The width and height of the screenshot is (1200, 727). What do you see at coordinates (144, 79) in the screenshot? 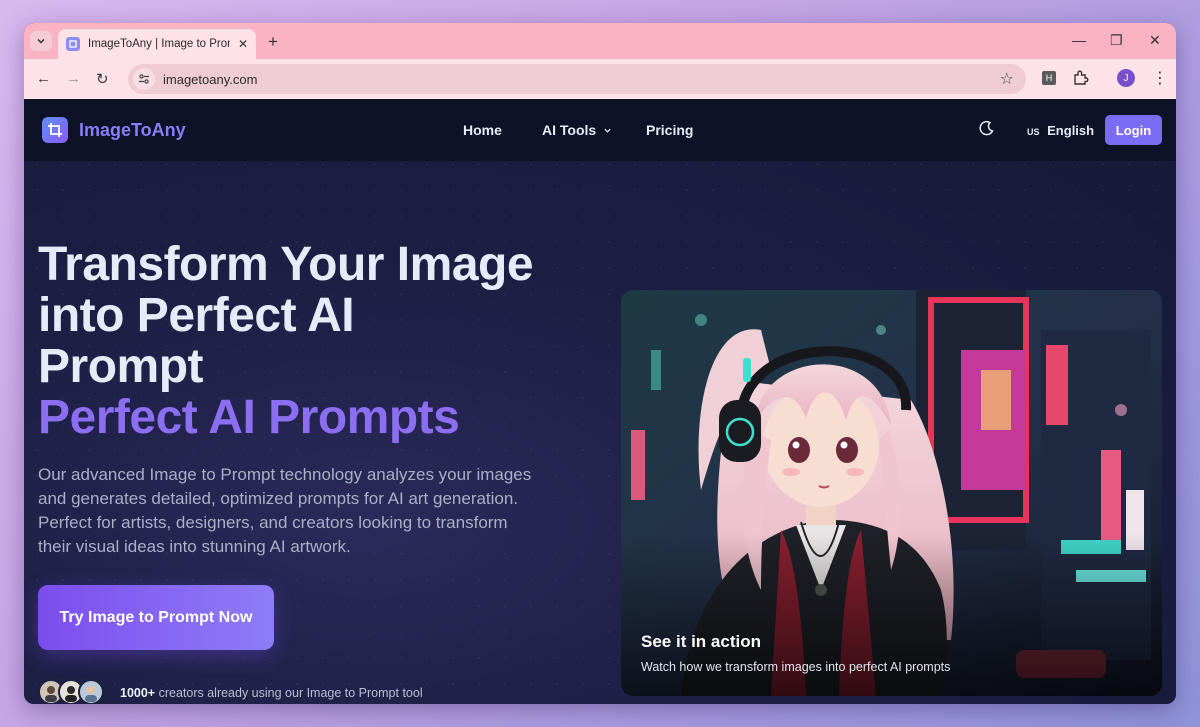
I see `site-info-icon` at bounding box center [144, 79].